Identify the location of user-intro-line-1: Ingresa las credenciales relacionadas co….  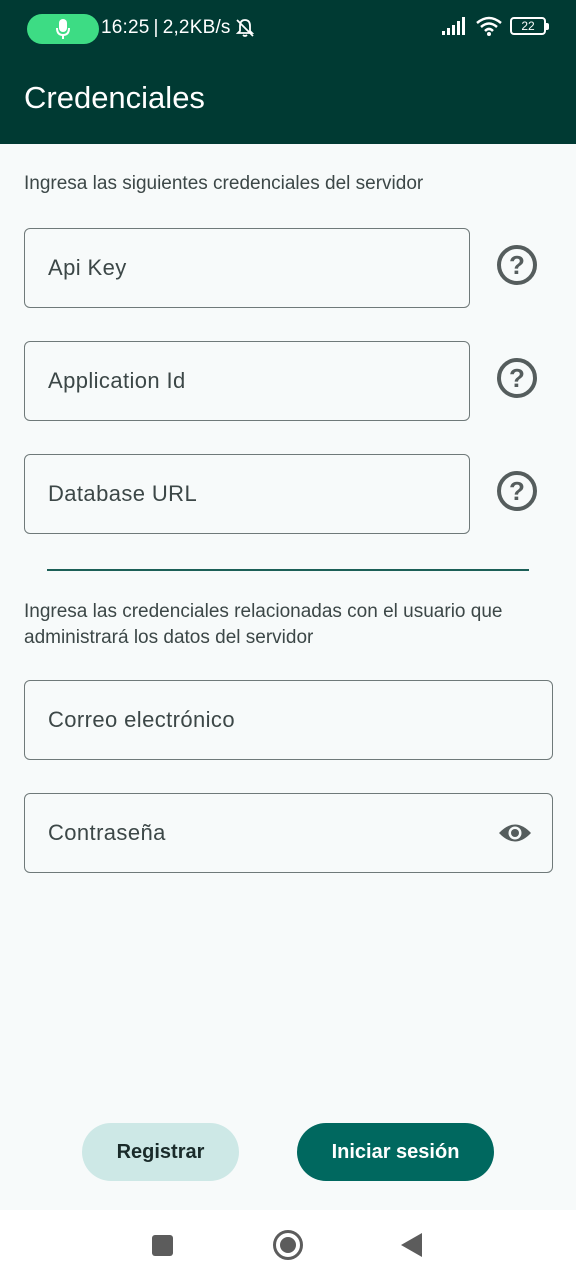
(263, 611).